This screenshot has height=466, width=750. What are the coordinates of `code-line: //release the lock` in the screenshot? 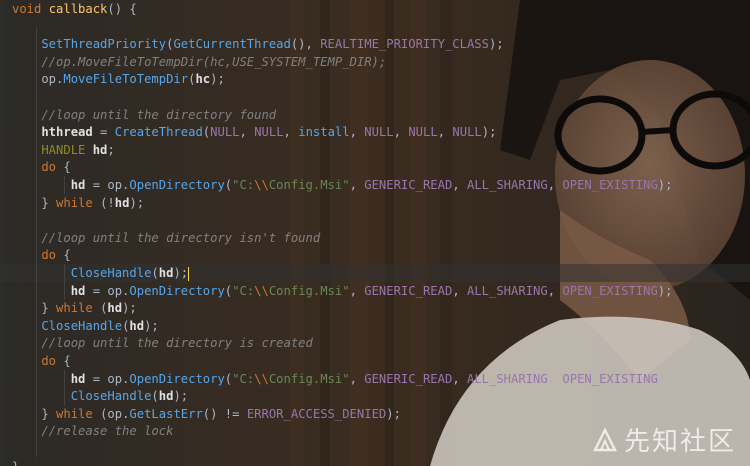 It's located at (92, 432).